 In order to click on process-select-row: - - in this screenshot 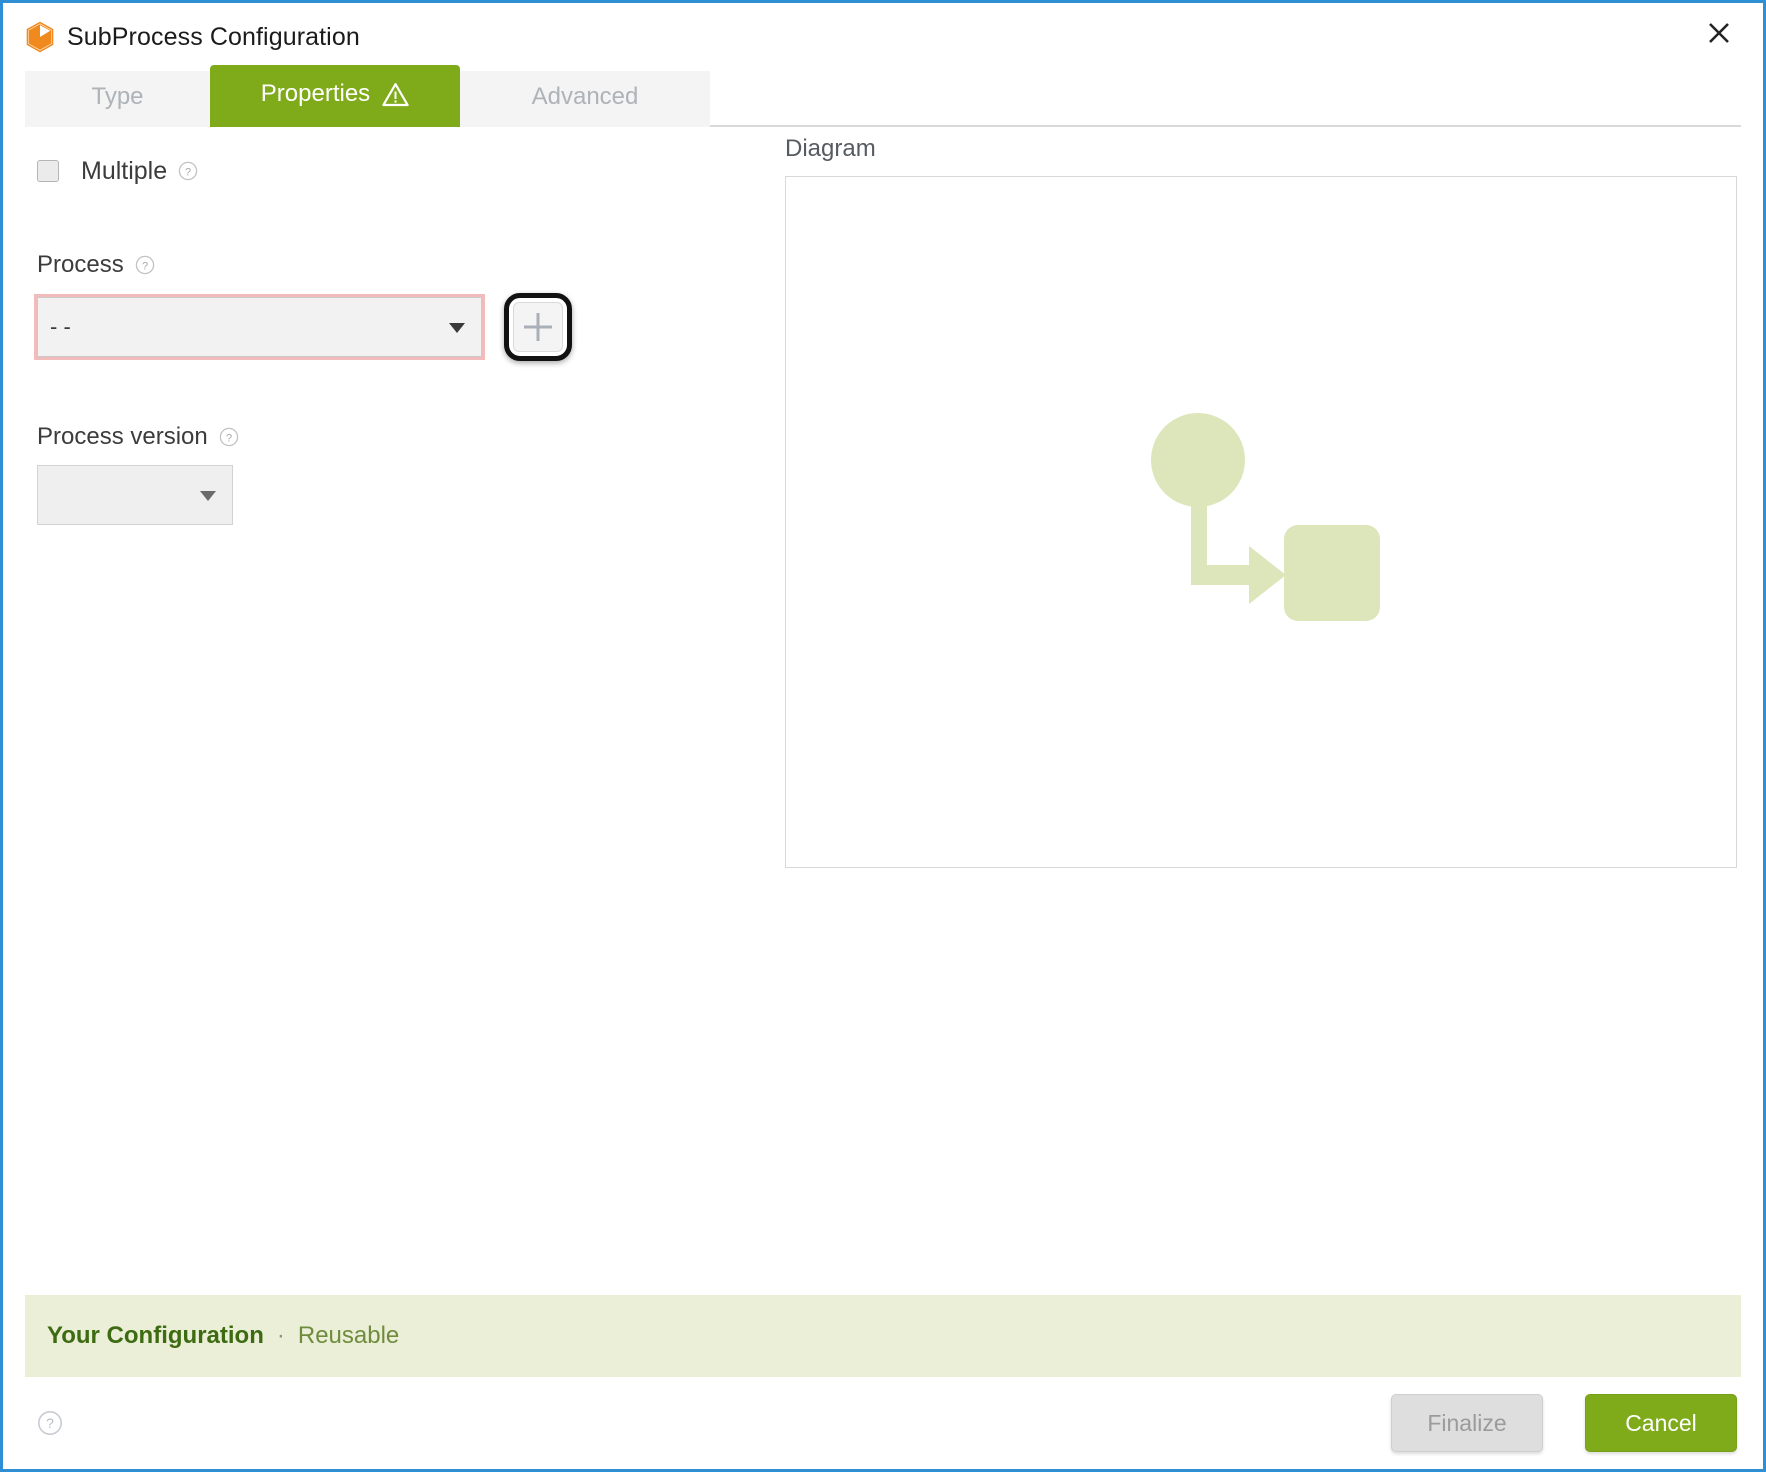, I will do `click(345, 327)`.